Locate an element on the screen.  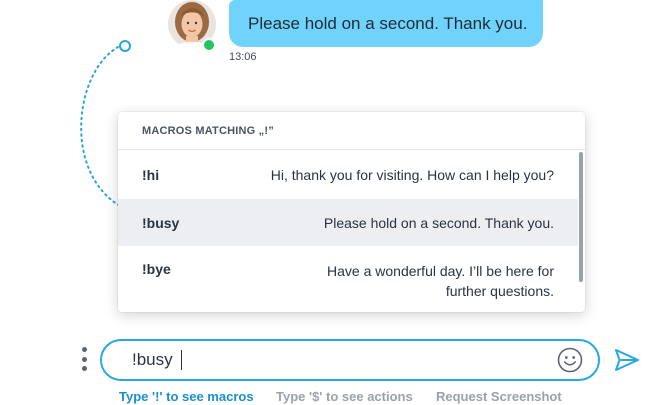
macro-key: !busy is located at coordinates (161, 222).